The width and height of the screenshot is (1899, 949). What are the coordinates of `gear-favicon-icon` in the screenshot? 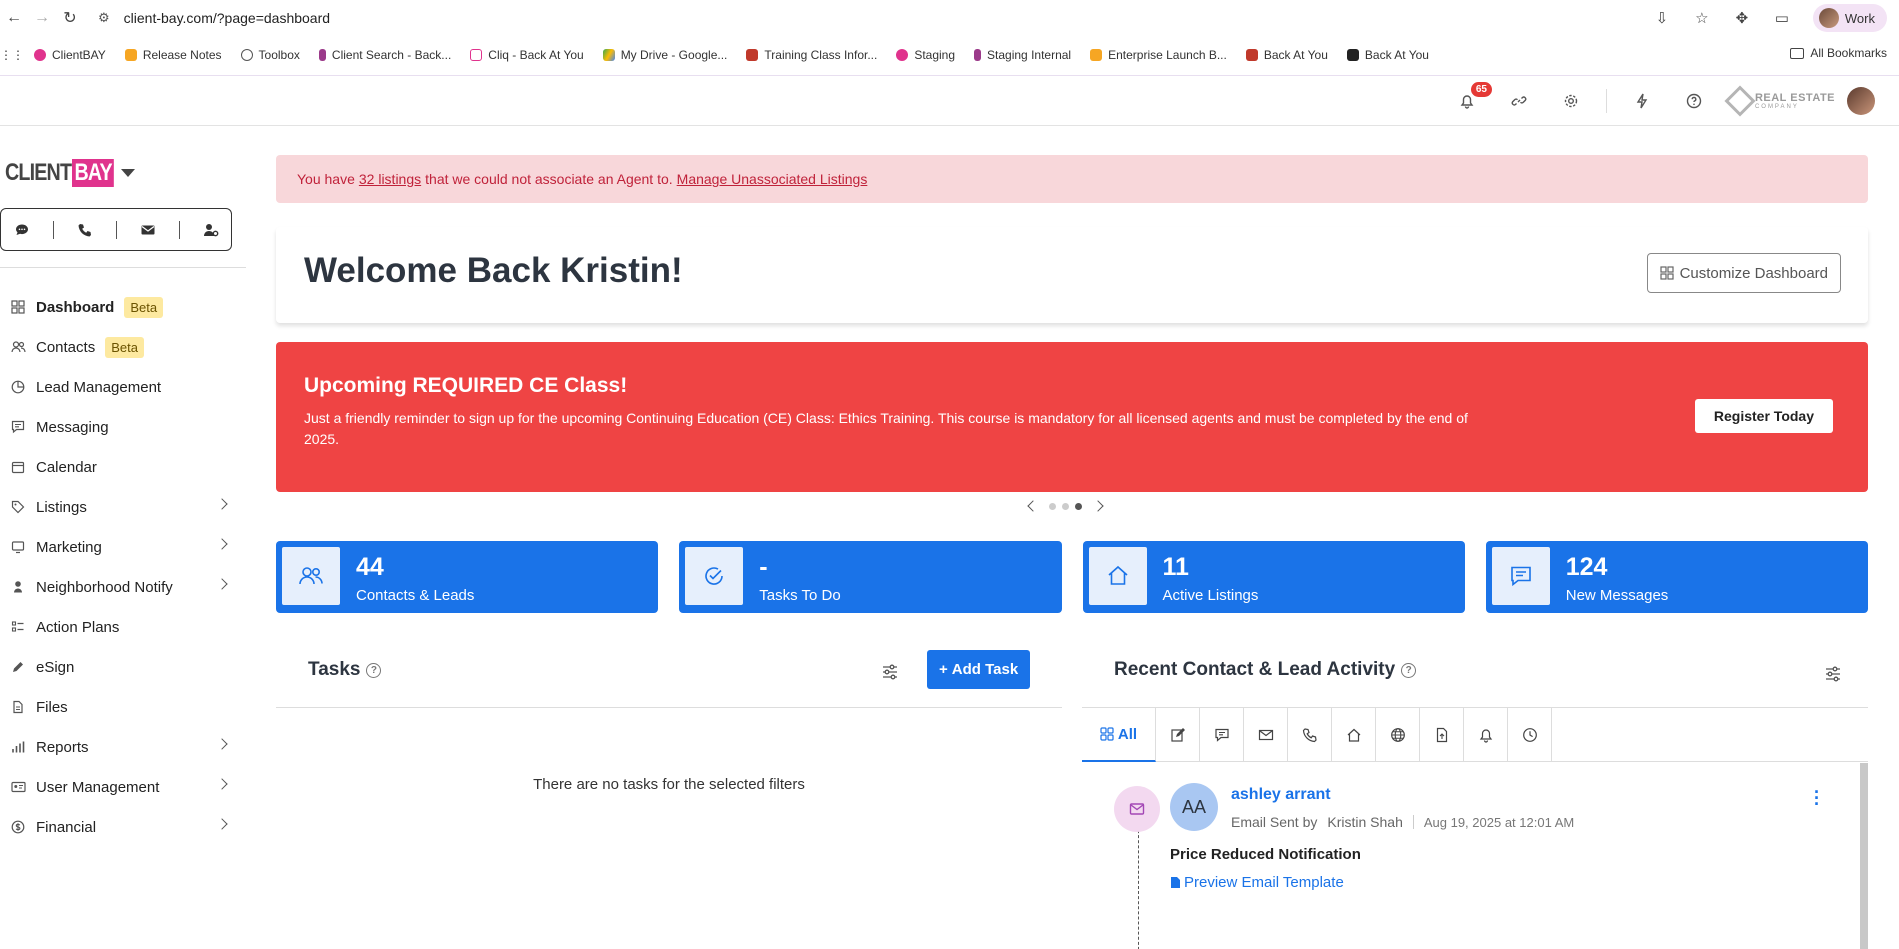 It's located at (246, 55).